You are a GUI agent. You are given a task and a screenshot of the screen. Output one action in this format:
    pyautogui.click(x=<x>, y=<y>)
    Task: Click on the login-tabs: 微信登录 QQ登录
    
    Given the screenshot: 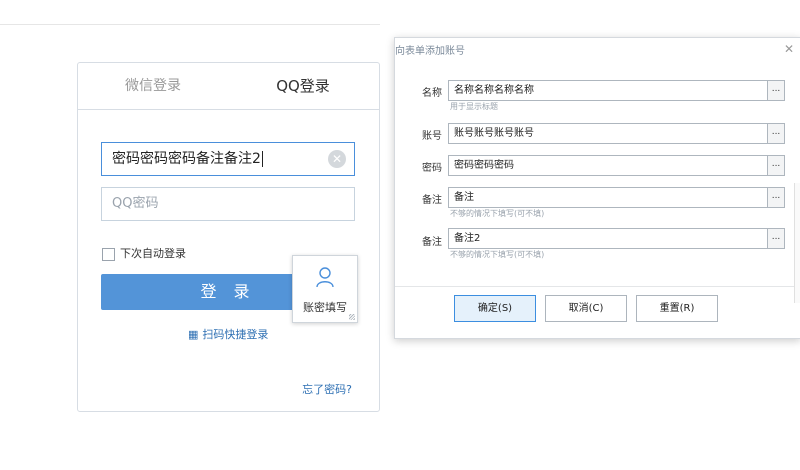 What is the action you would take?
    pyautogui.click(x=228, y=86)
    